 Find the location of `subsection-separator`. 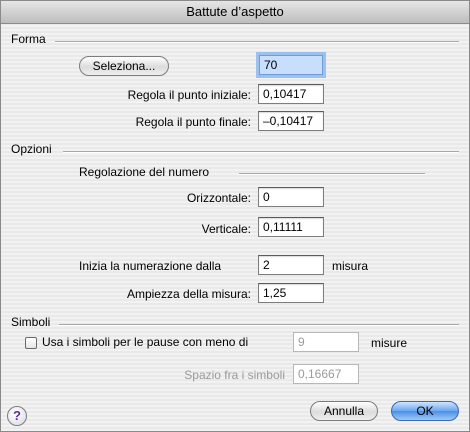

subsection-separator is located at coordinates (332, 174).